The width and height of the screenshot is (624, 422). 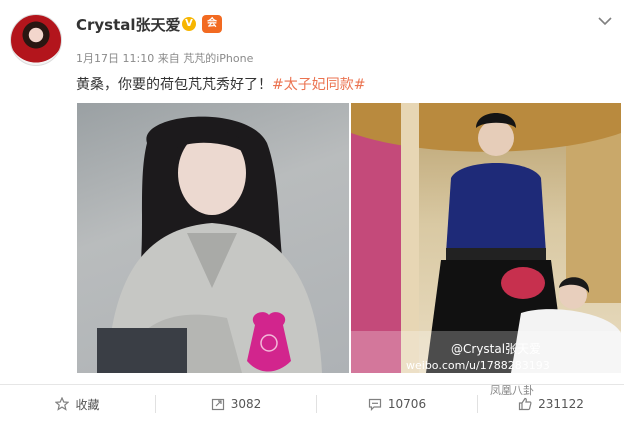 I want to click on member-badge: 会, so click(x=212, y=24).